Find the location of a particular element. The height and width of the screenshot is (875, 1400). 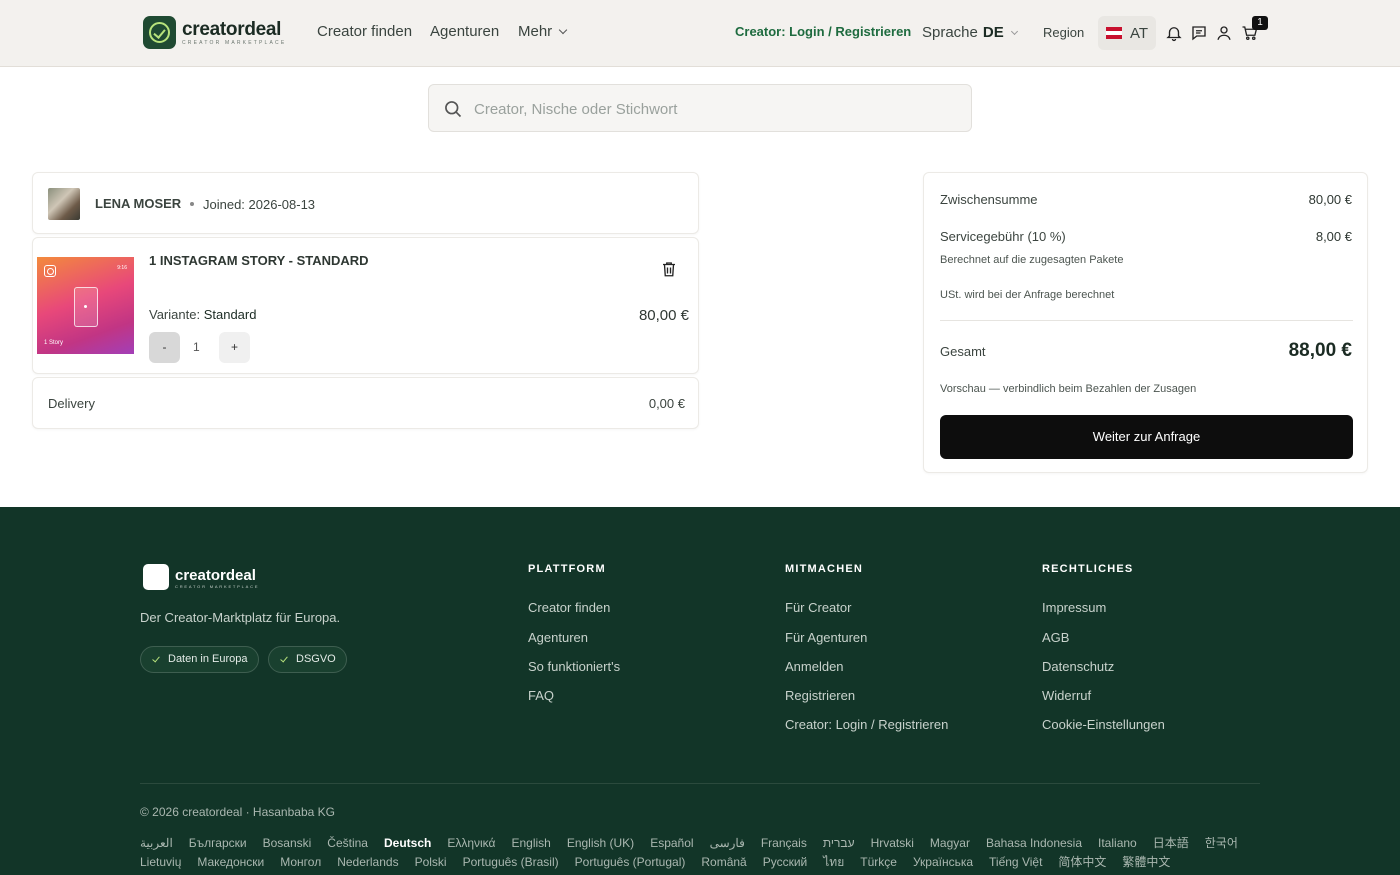

footer-link-creator-login: Creator: Login / Registrieren is located at coordinates (866, 724).